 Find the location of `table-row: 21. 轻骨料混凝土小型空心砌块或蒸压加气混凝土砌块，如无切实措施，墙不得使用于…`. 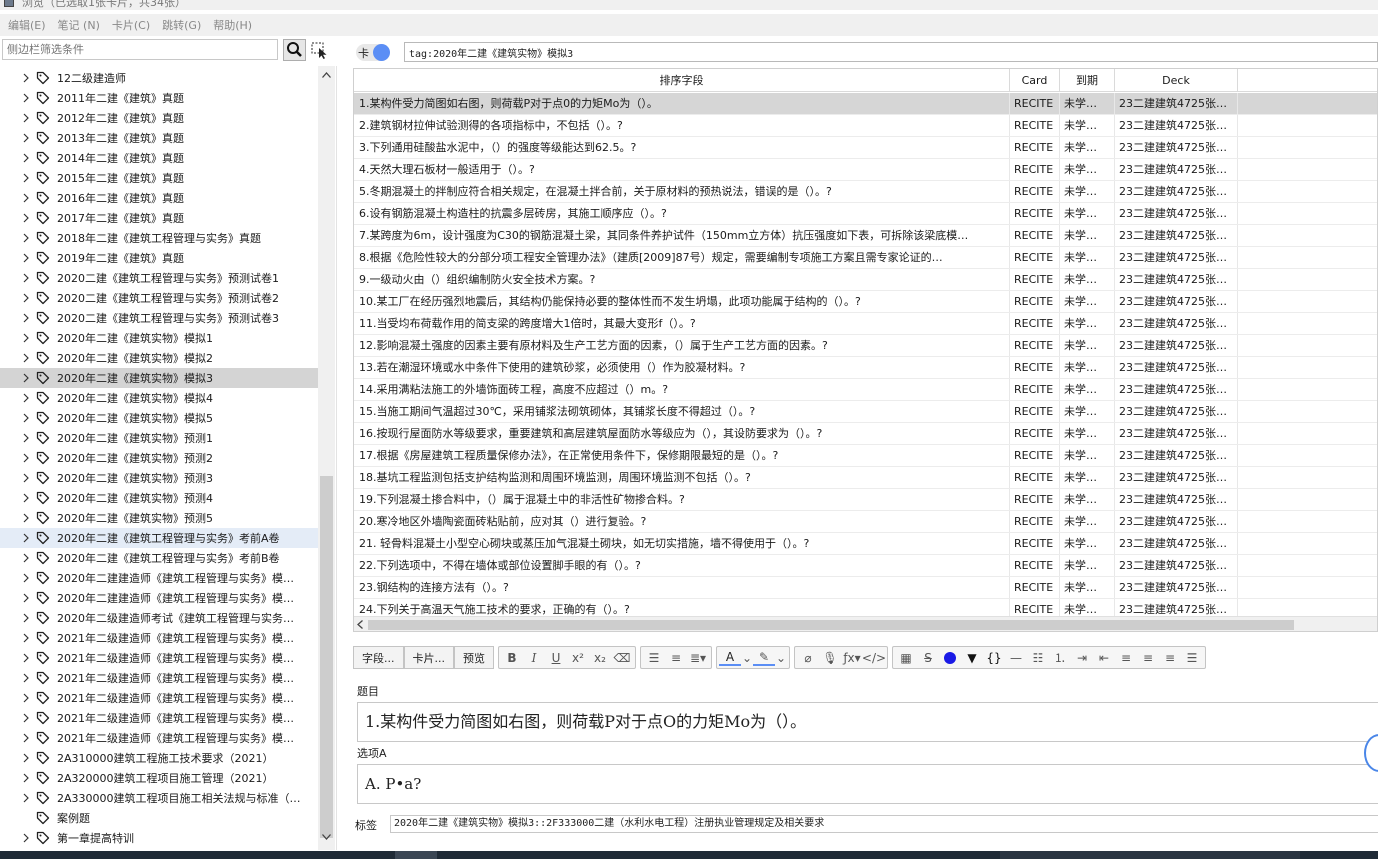

table-row: 21. 轻骨料混凝土小型空心砌块或蒸压加气混凝土砌块，如无切实措施，墙不得使用于… is located at coordinates (865, 544).